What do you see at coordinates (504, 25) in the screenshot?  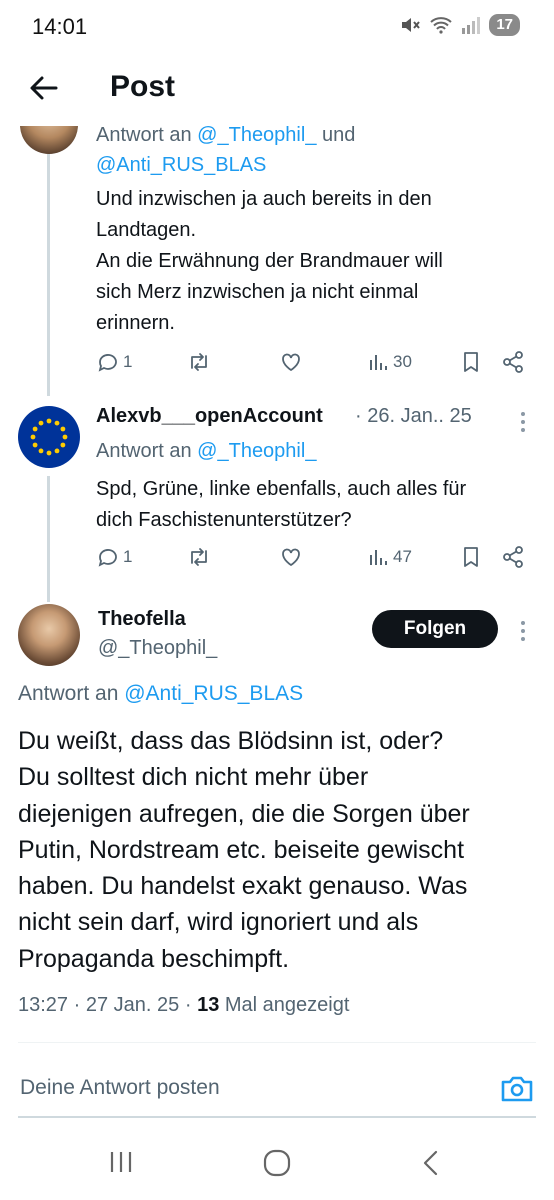 I see `battery-indicator: 17` at bounding box center [504, 25].